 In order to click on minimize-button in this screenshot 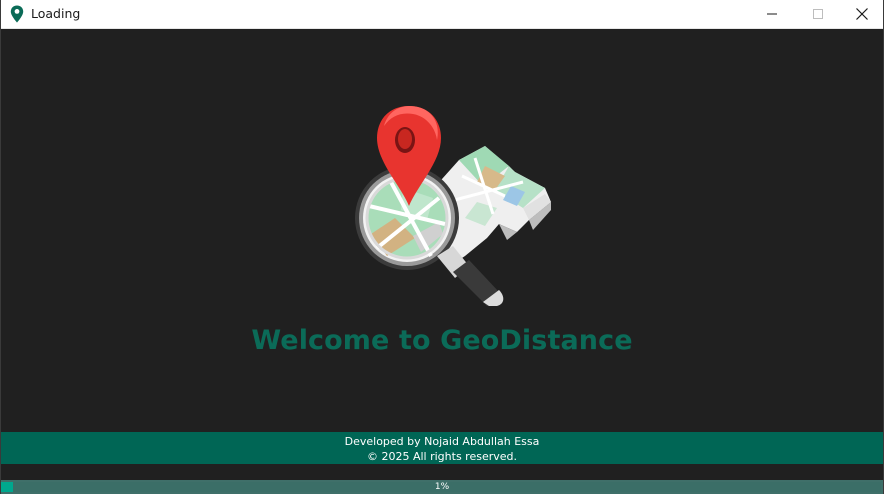, I will do `click(772, 14)`.